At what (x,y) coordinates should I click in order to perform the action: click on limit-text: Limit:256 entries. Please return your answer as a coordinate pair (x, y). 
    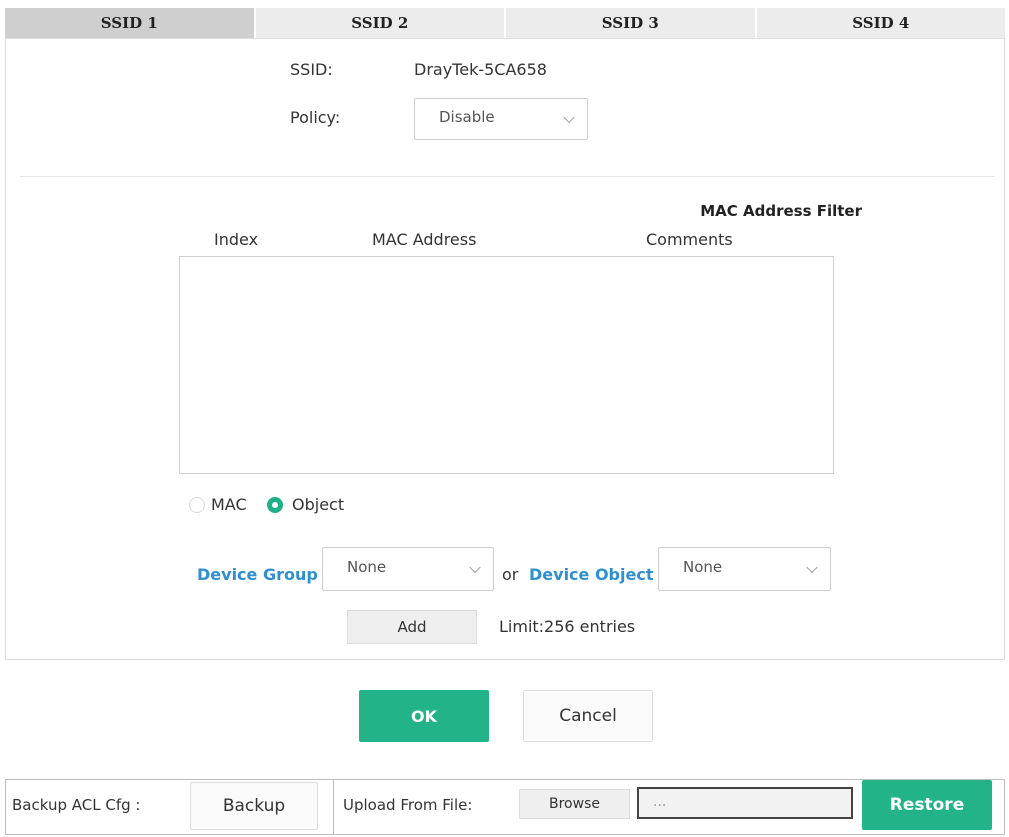
    Looking at the image, I should click on (567, 626).